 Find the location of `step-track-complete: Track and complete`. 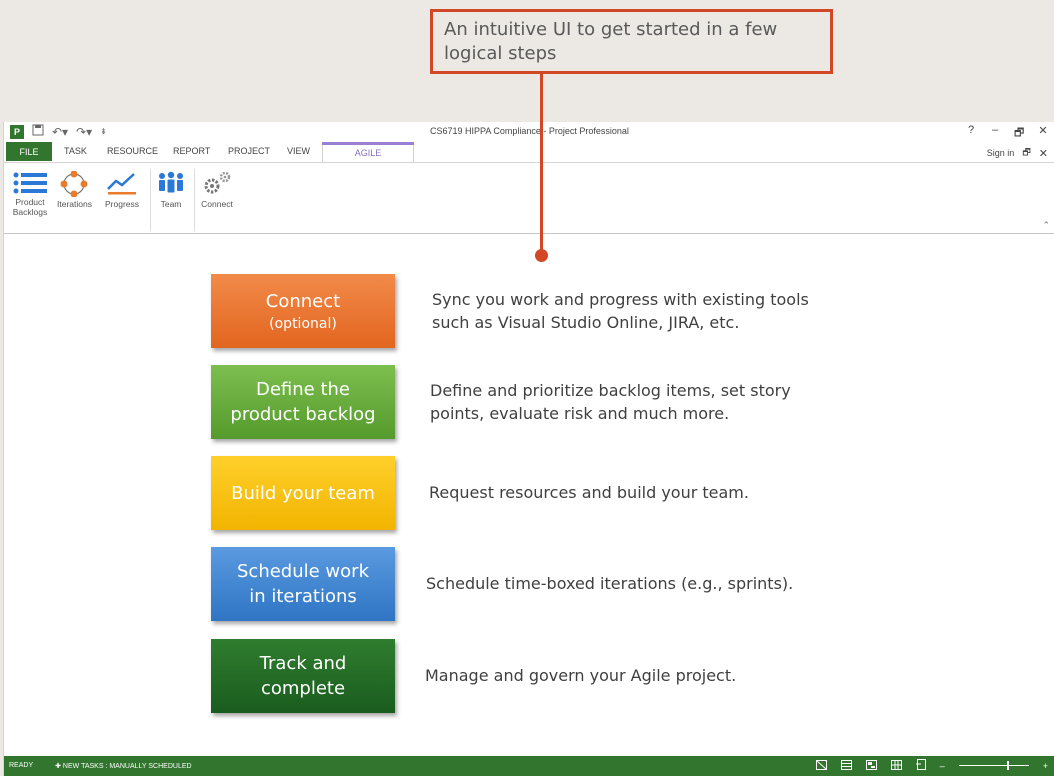

step-track-complete: Track and complete is located at coordinates (303, 676).